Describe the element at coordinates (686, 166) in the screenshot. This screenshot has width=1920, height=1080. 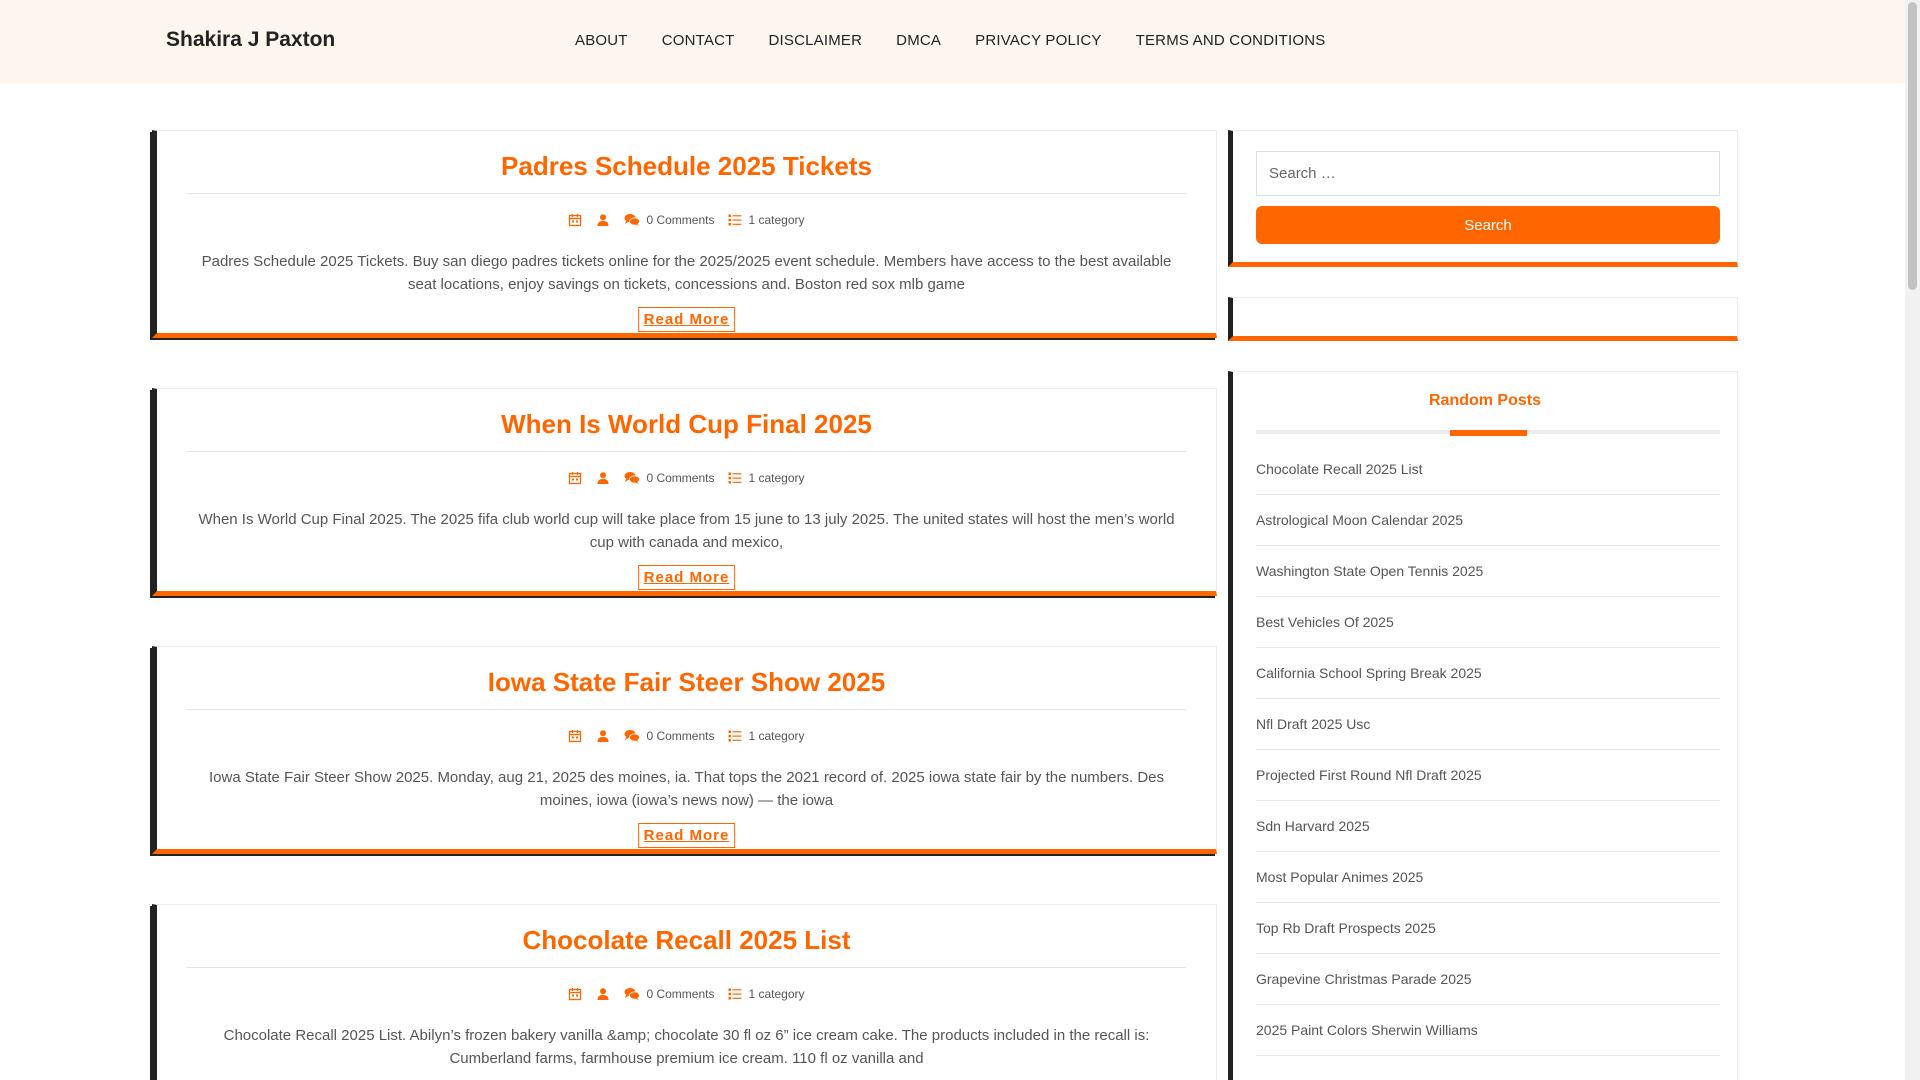
I see `post-title: Padres Schedule 2025 Tickets` at that location.